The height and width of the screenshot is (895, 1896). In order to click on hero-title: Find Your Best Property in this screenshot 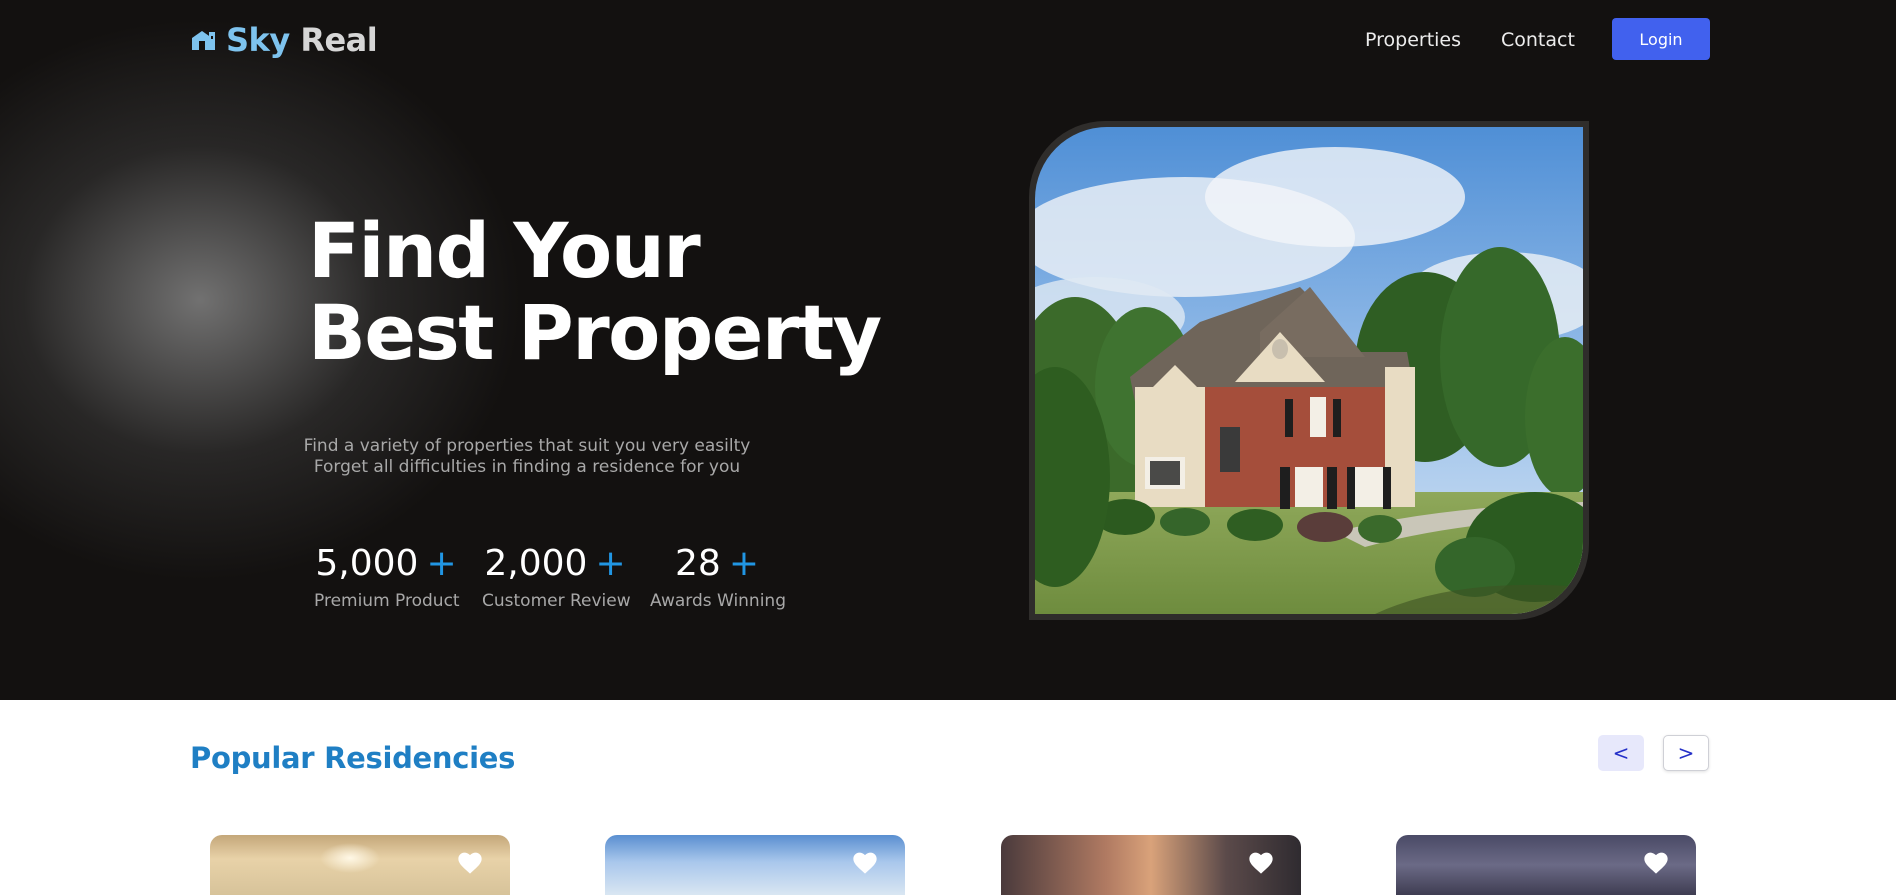, I will do `click(595, 293)`.